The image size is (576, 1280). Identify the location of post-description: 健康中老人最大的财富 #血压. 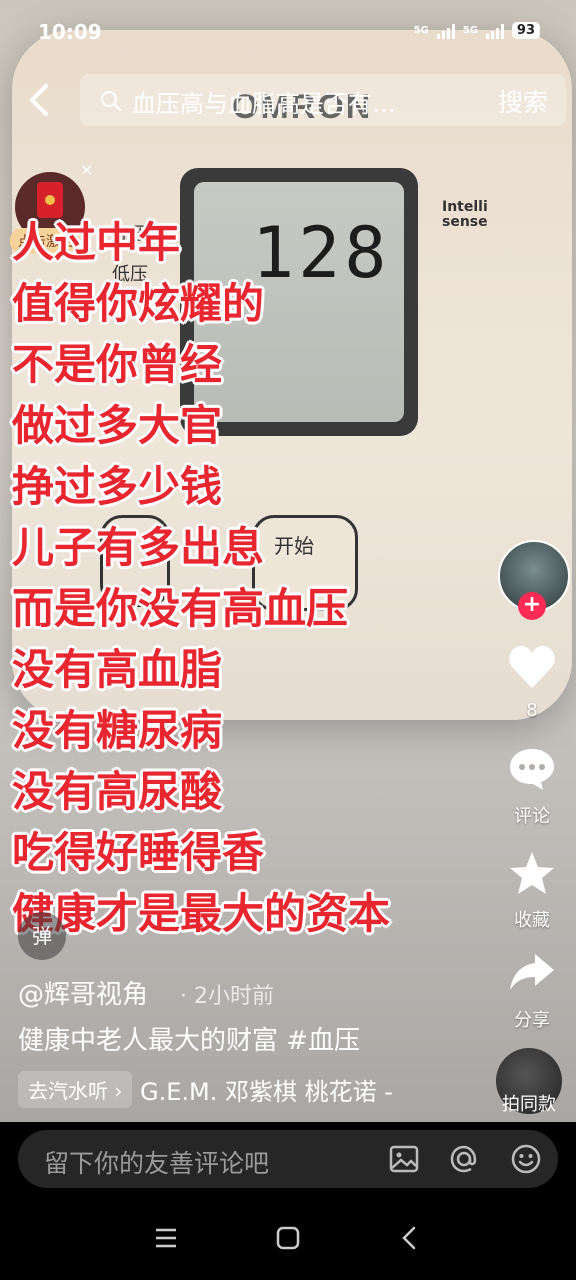
(189, 1038).